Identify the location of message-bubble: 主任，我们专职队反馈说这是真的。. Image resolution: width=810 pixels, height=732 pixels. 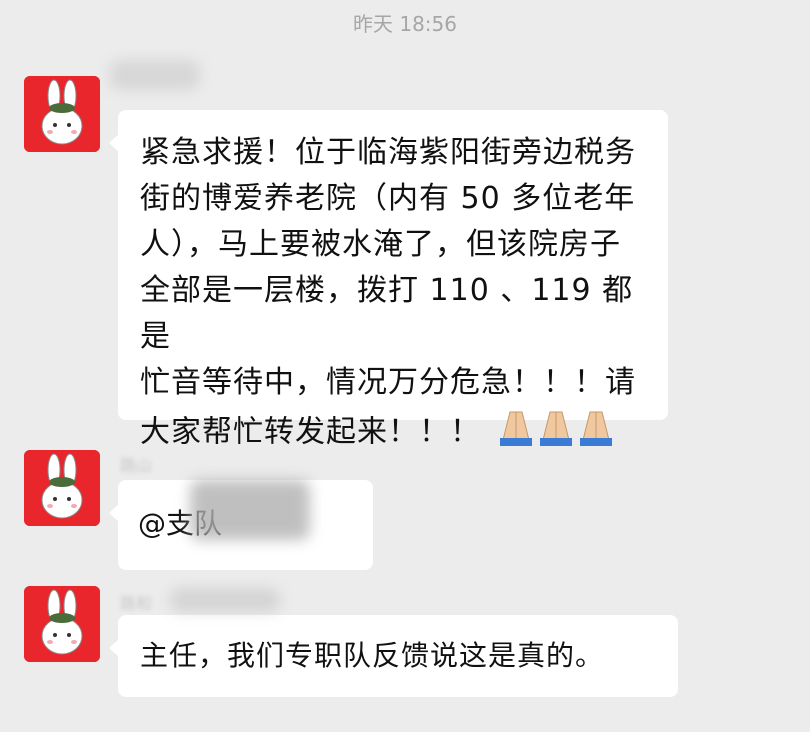
(393, 656).